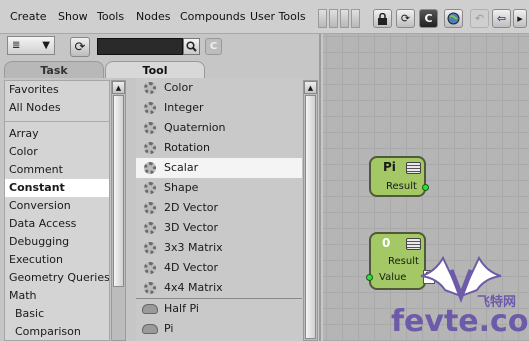  I want to click on category-data-access: Data Access, so click(57, 224).